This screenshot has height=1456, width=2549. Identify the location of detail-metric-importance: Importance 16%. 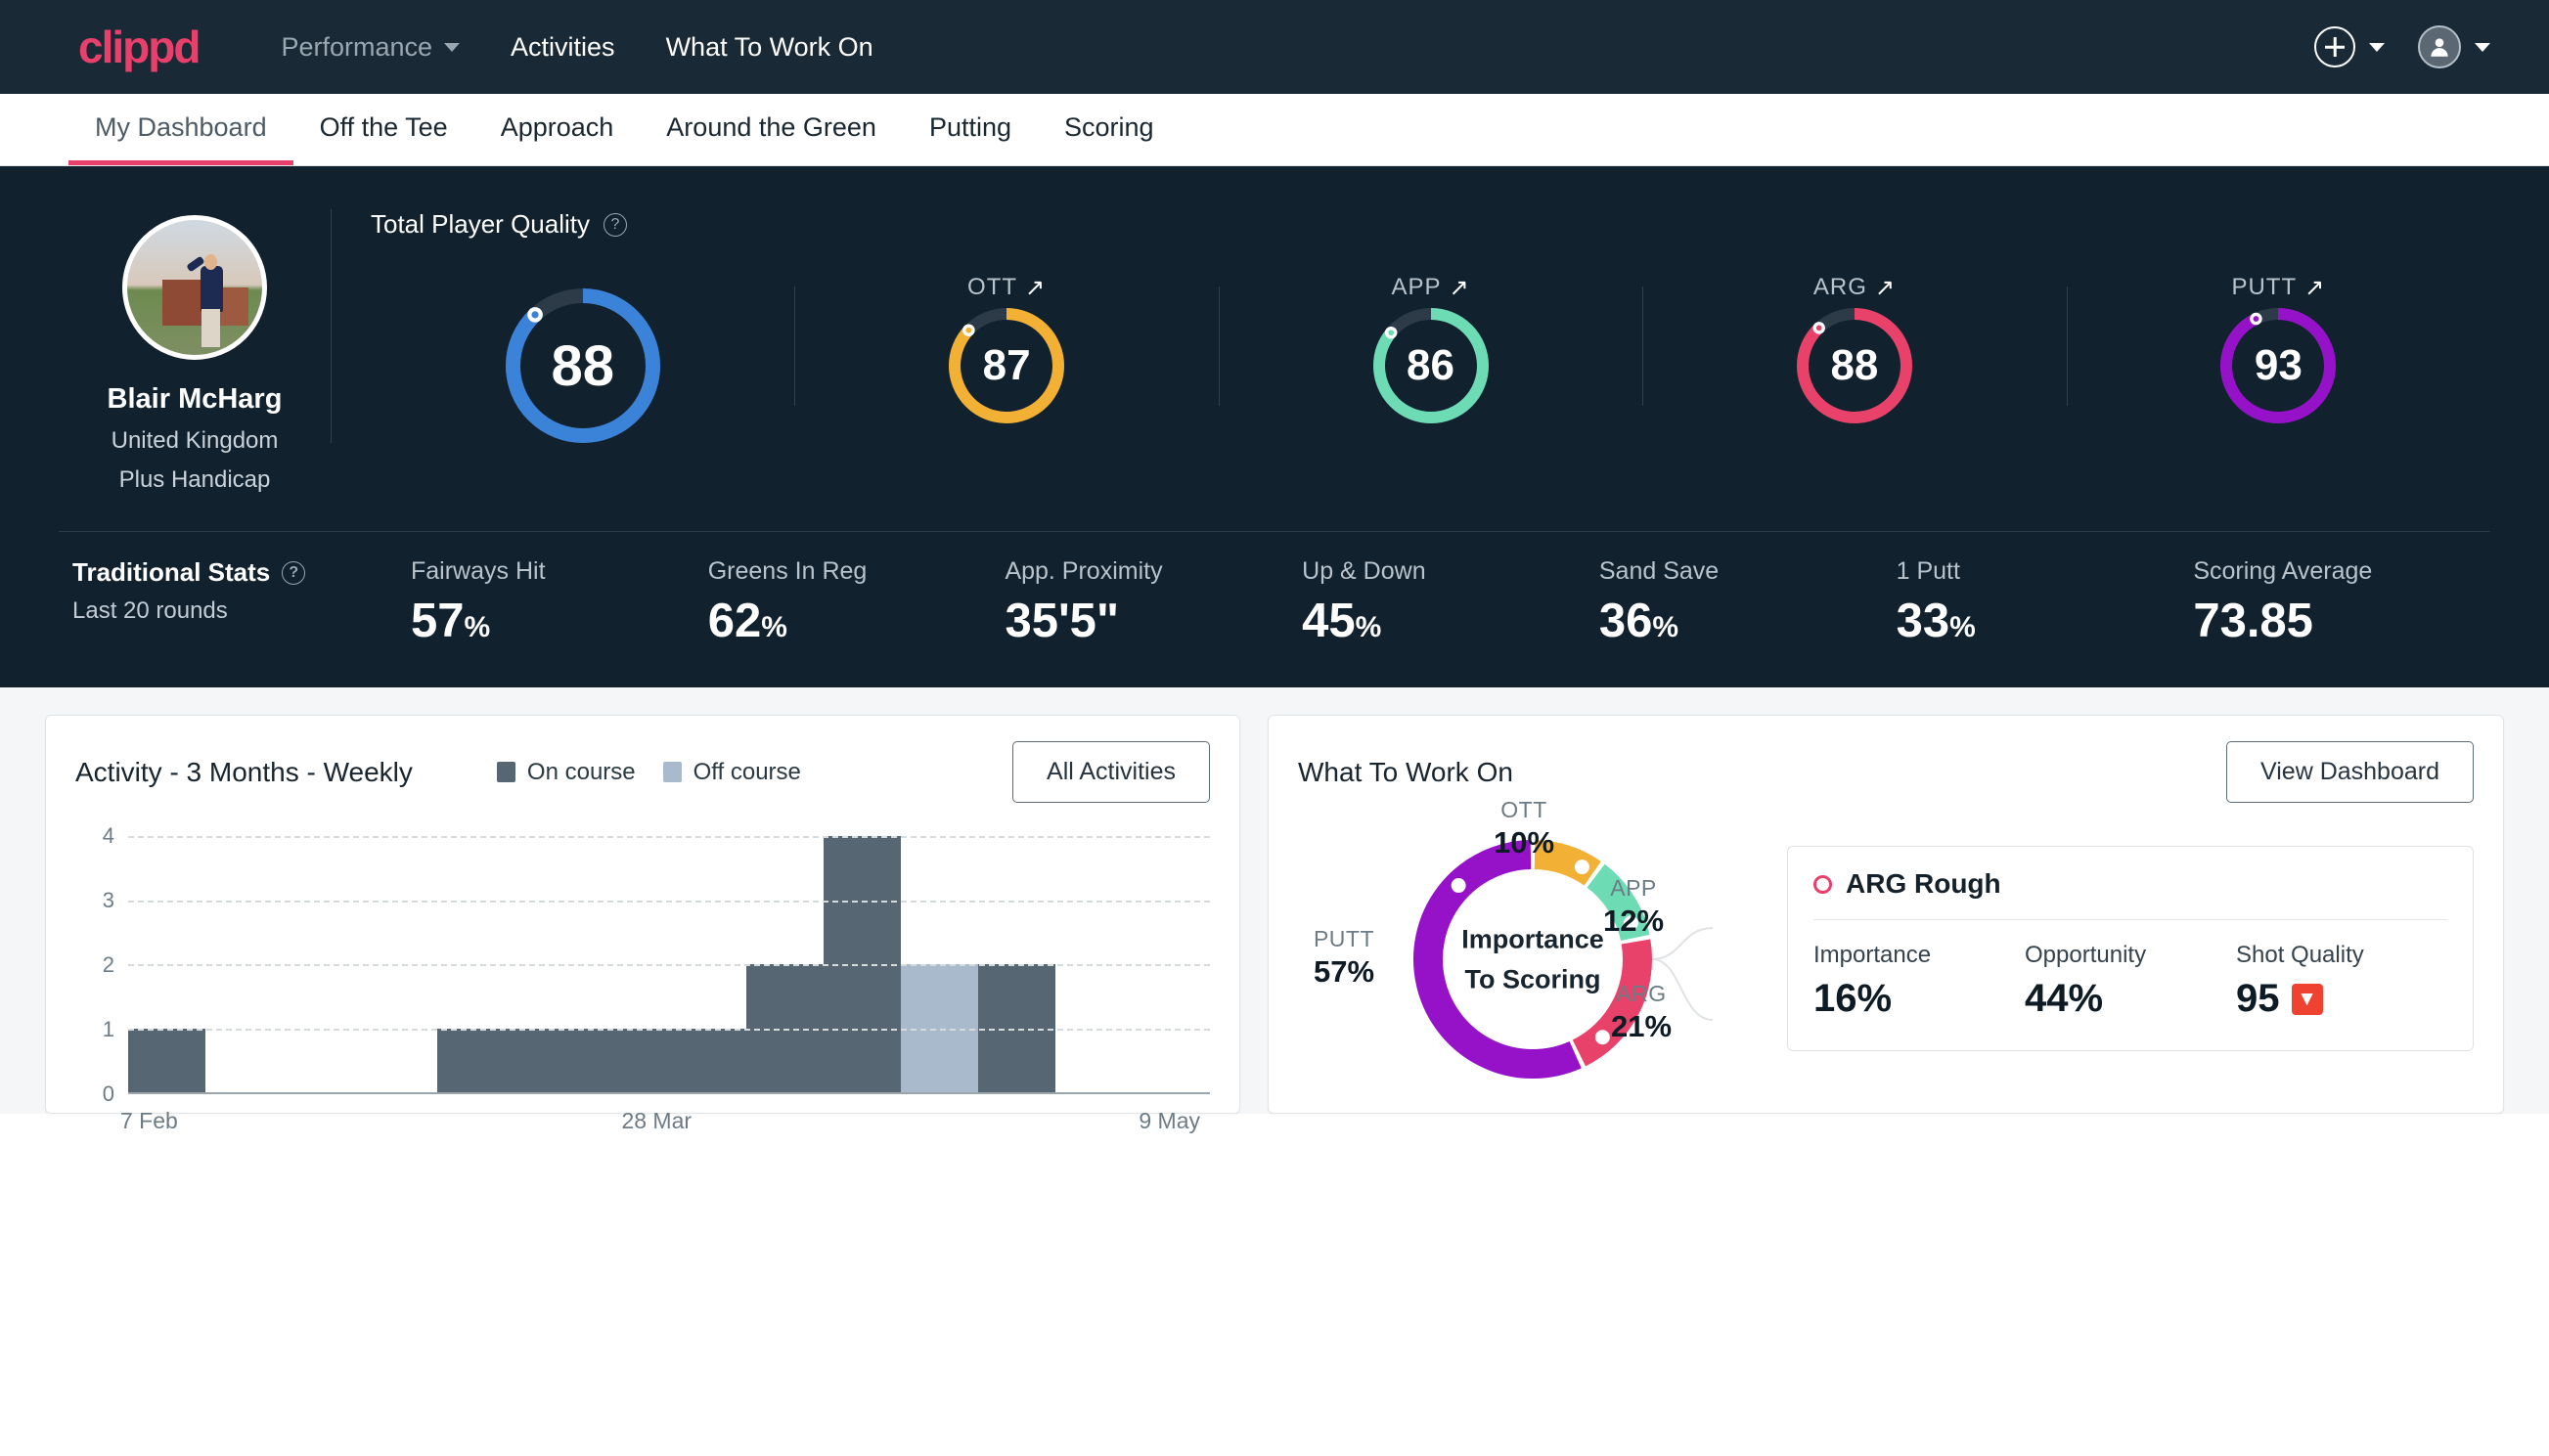
(1919, 981).